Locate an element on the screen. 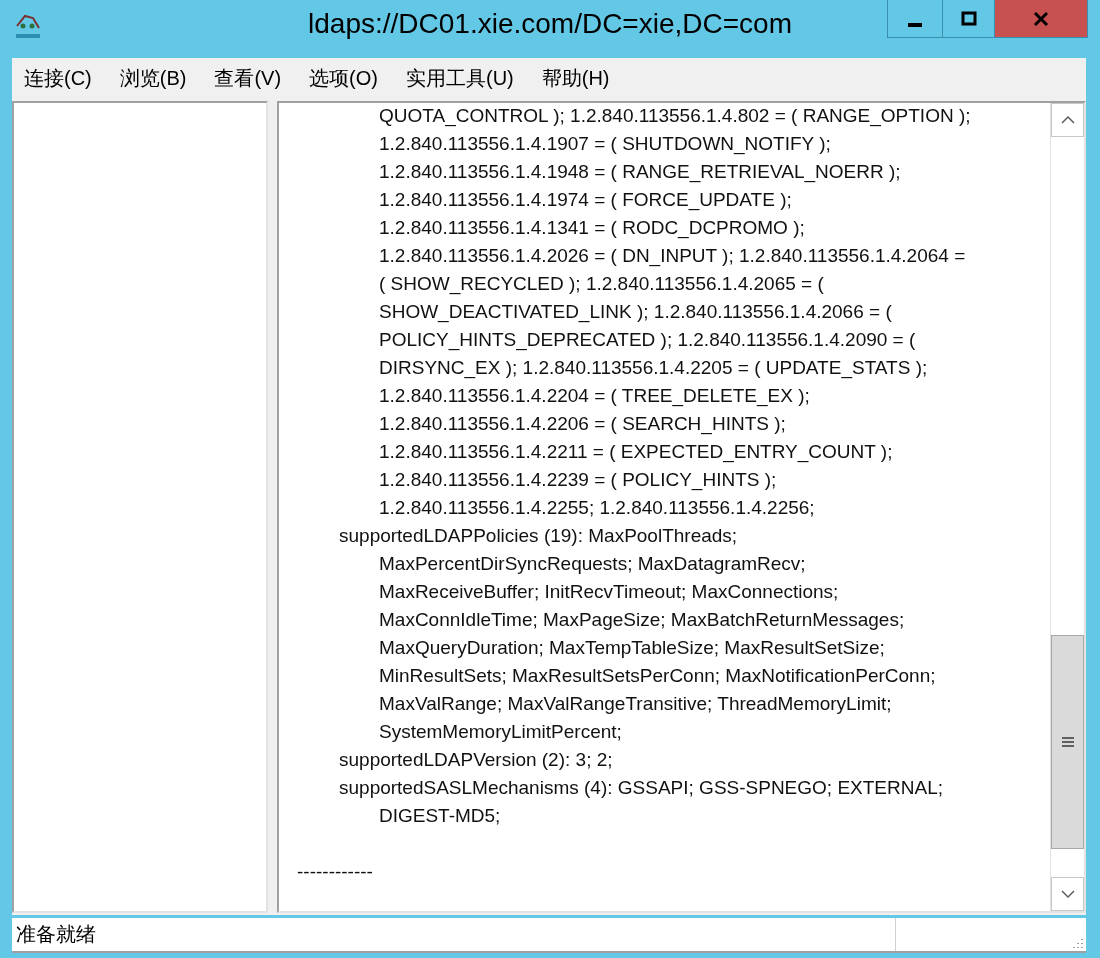 This screenshot has width=1100, height=958. menu-item: 实用工具(U) is located at coordinates (460, 78).